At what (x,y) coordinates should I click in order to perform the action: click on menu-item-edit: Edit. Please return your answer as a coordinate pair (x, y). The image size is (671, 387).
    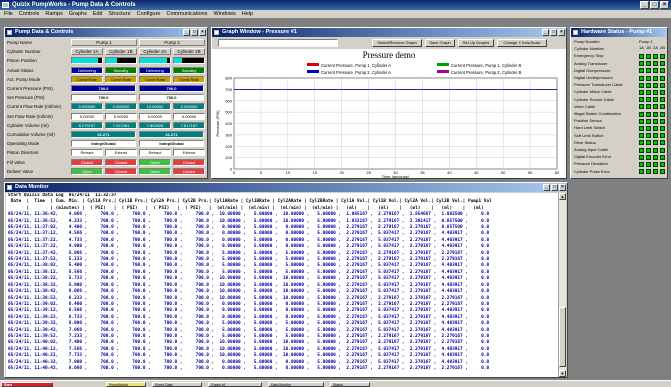
    Looking at the image, I should click on (97, 14).